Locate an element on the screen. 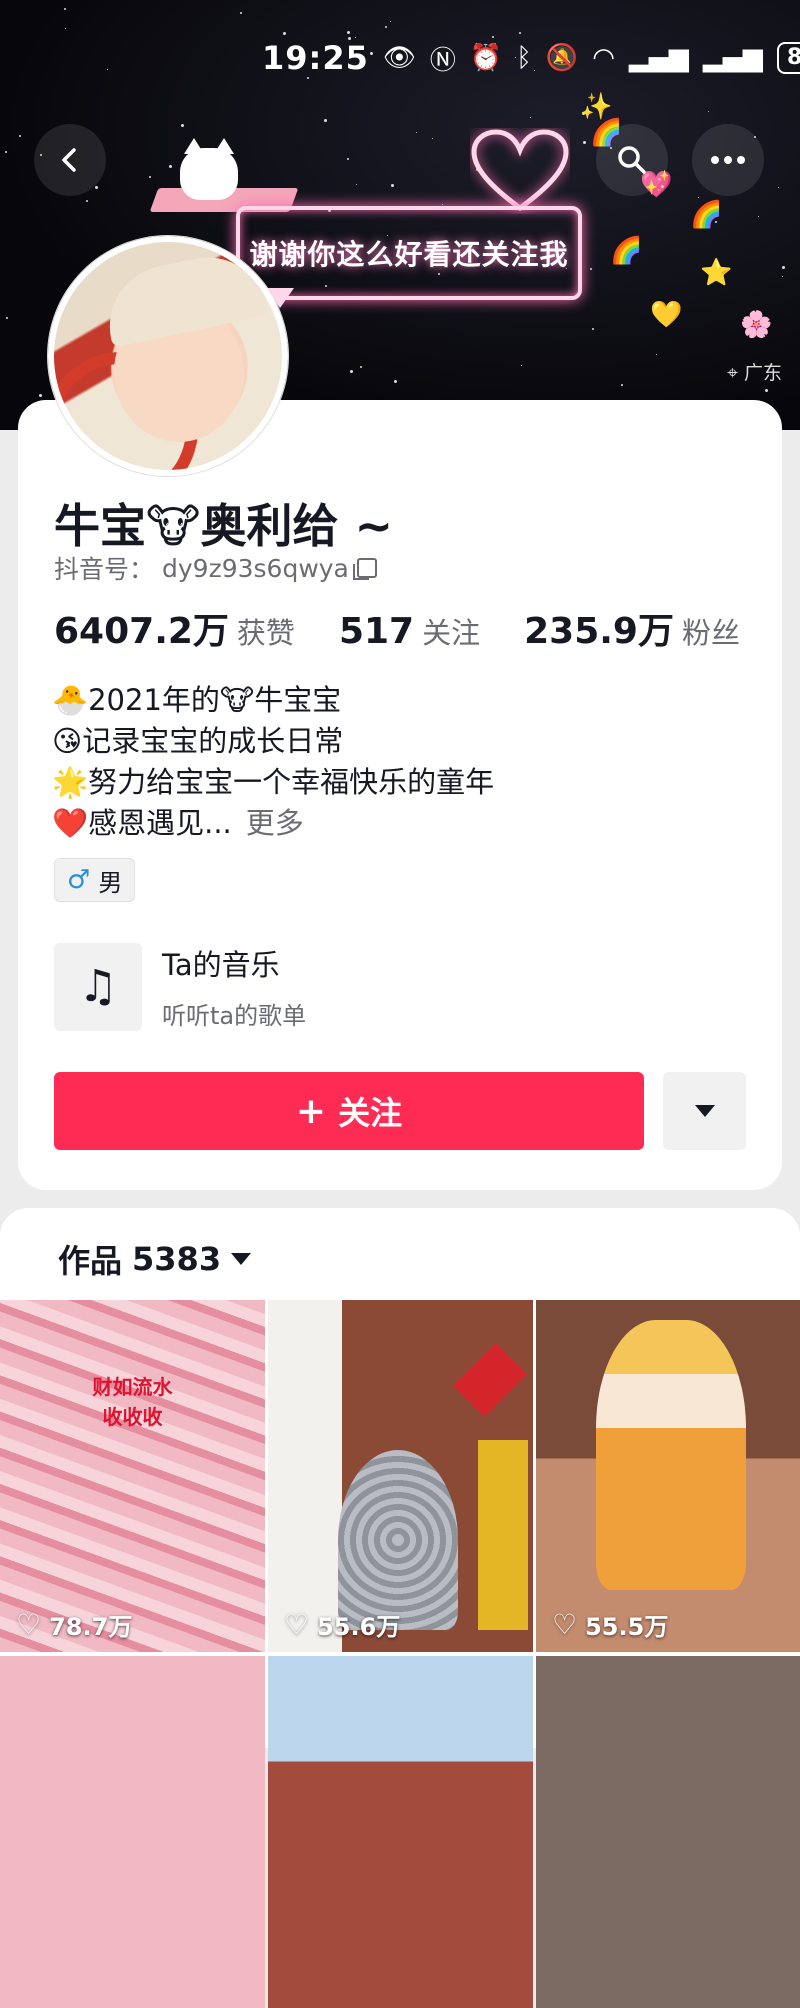 Image resolution: width=800 pixels, height=2008 pixels. profile-name: 牛宝🐮奥利给 ~ is located at coordinates (224, 526).